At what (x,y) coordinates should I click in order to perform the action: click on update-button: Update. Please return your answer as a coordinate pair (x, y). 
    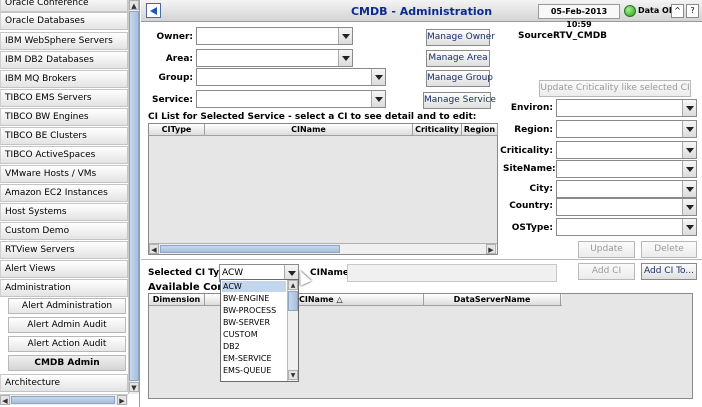
    Looking at the image, I should click on (606, 249).